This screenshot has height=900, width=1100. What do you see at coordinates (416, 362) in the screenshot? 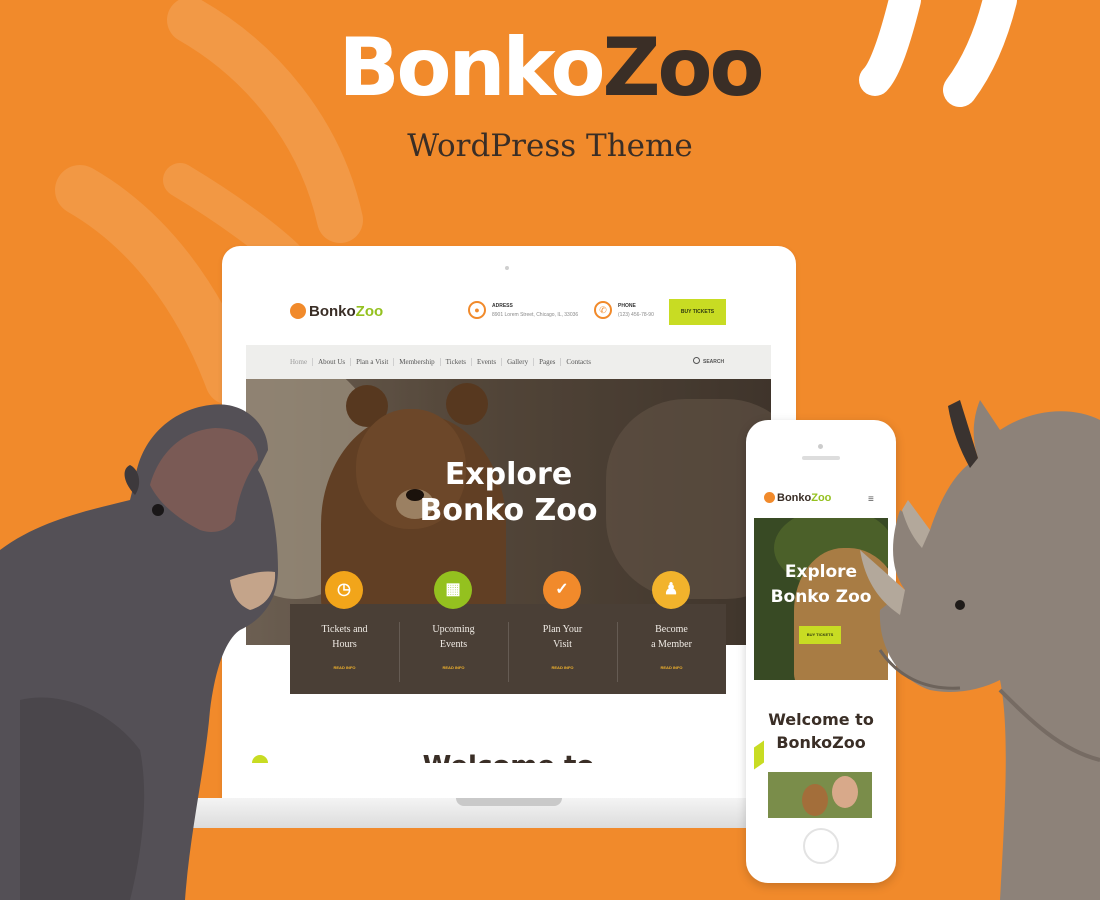
I see `nav-item-membership: Membership` at bounding box center [416, 362].